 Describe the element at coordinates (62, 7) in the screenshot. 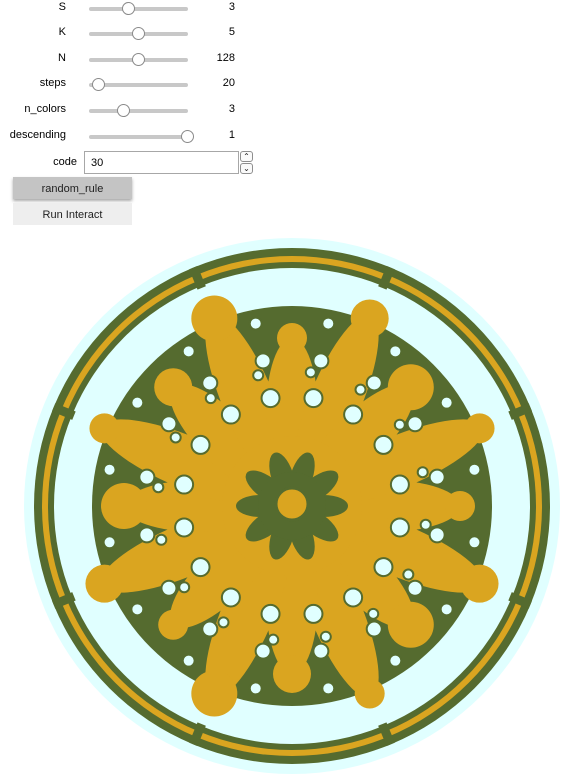

I see `slider-s-label: S` at that location.